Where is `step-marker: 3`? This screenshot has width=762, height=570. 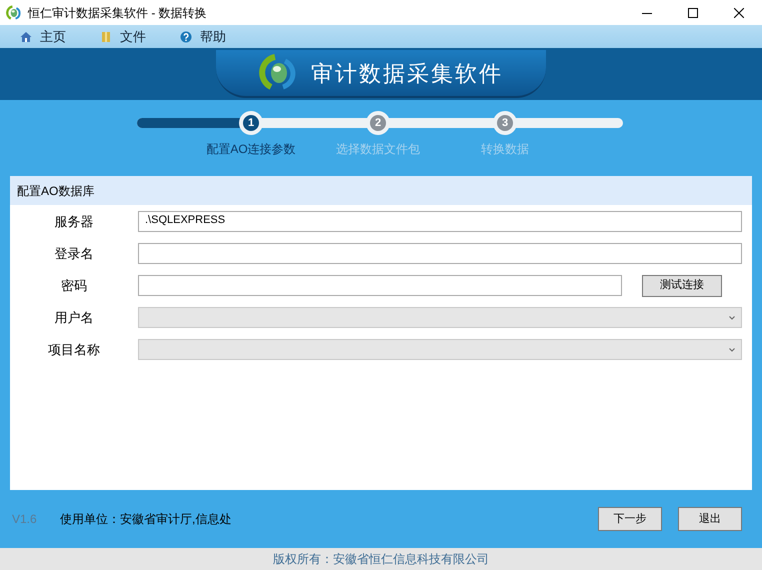 step-marker: 3 is located at coordinates (505, 123).